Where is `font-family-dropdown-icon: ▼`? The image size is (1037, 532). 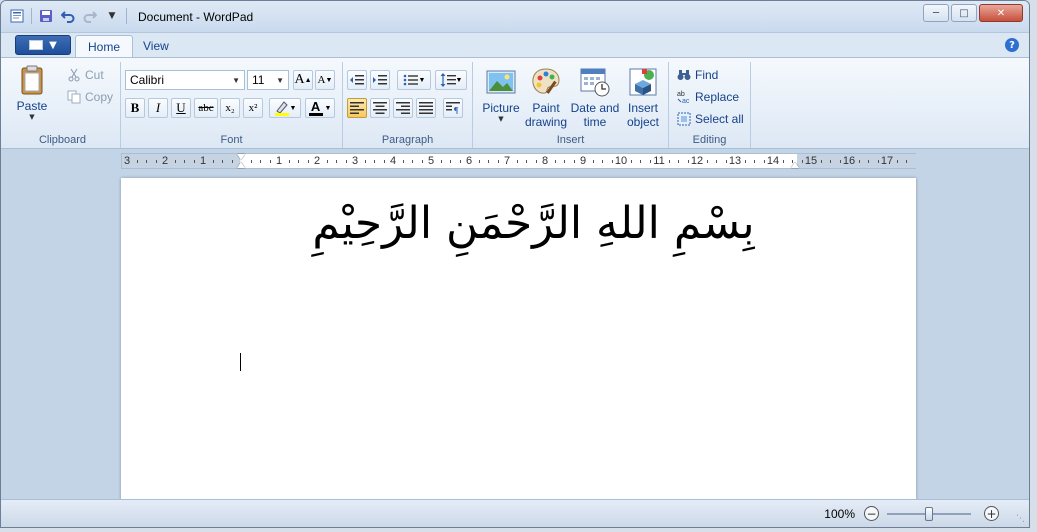 font-family-dropdown-icon: ▼ is located at coordinates (236, 80).